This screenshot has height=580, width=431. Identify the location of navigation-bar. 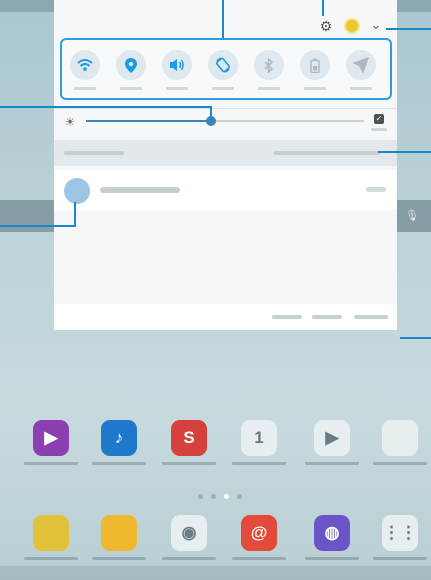
(215, 573).